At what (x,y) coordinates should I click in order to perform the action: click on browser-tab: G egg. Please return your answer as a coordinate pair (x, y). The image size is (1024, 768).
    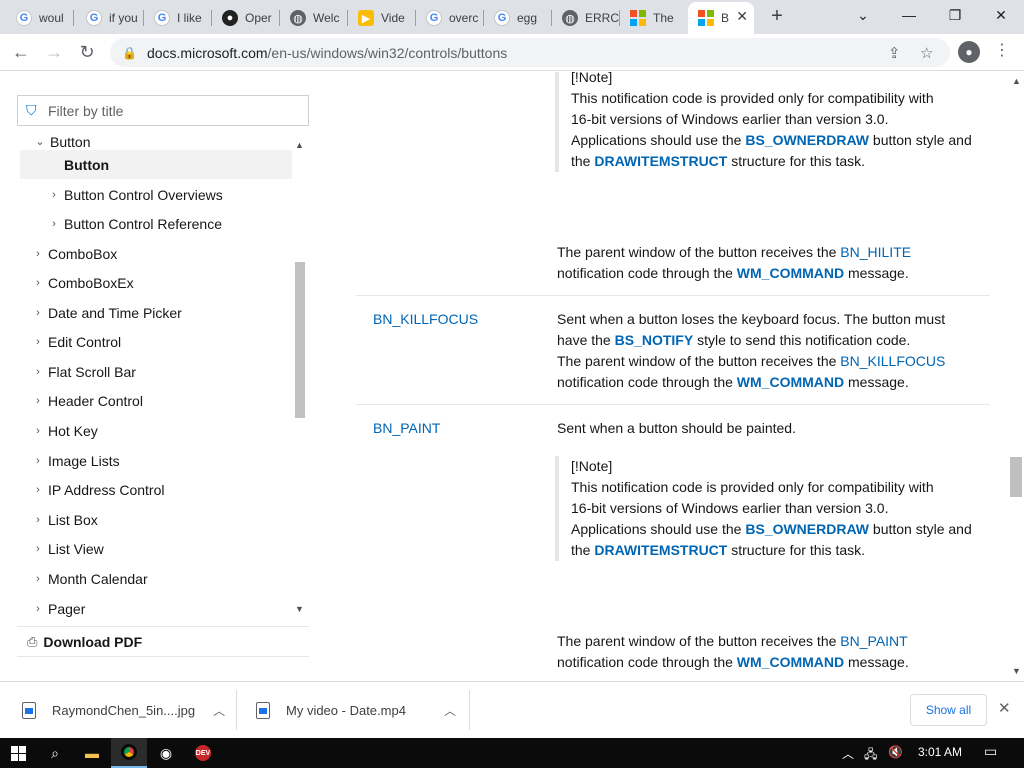
    Looking at the image, I should click on (518, 18).